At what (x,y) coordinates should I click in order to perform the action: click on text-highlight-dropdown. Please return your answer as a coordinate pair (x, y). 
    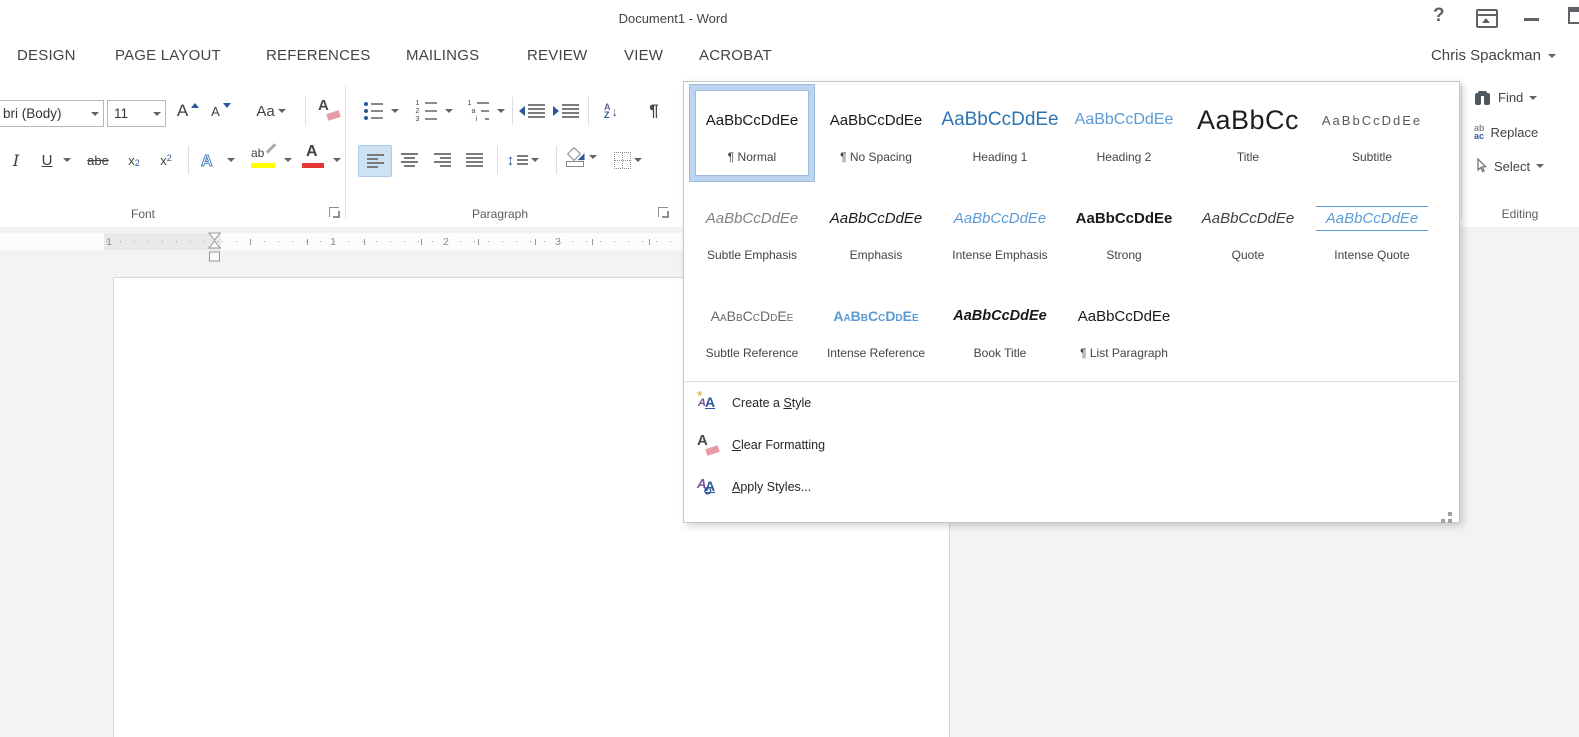
    Looking at the image, I should click on (288, 160).